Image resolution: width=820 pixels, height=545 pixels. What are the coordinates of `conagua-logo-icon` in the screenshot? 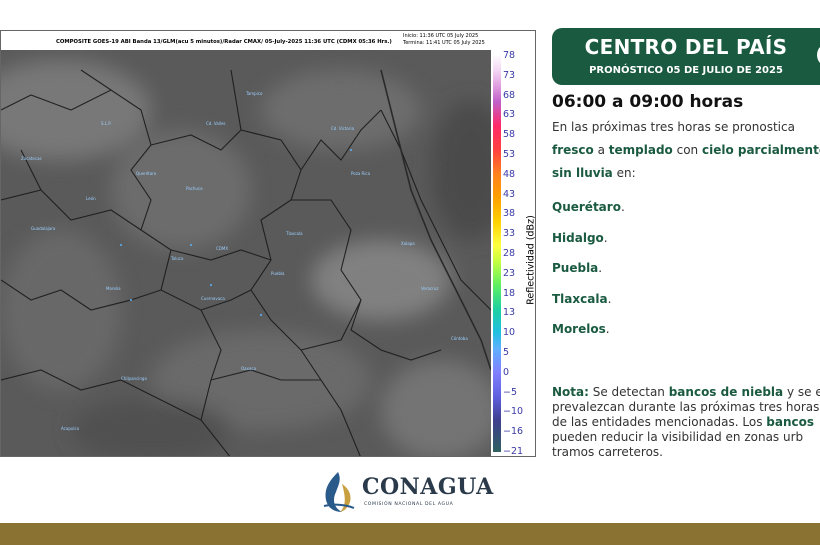 It's located at (339, 492).